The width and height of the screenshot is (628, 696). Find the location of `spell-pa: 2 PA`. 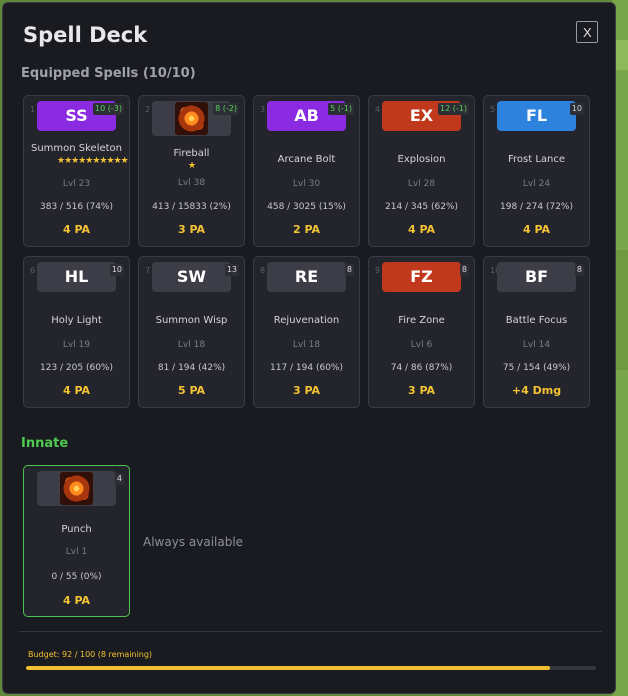

spell-pa: 2 PA is located at coordinates (306, 229).